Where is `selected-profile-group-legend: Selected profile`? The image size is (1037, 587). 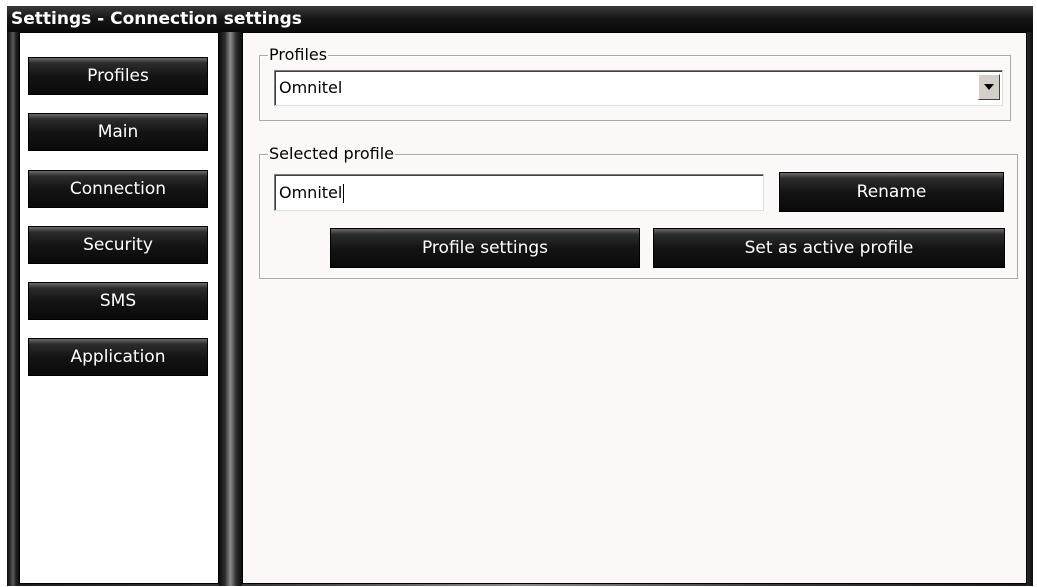 selected-profile-group-legend: Selected profile is located at coordinates (331, 154).